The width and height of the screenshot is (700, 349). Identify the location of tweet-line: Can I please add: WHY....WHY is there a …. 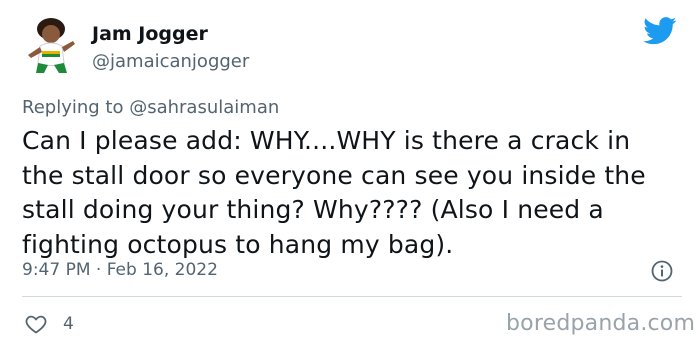
(326, 140).